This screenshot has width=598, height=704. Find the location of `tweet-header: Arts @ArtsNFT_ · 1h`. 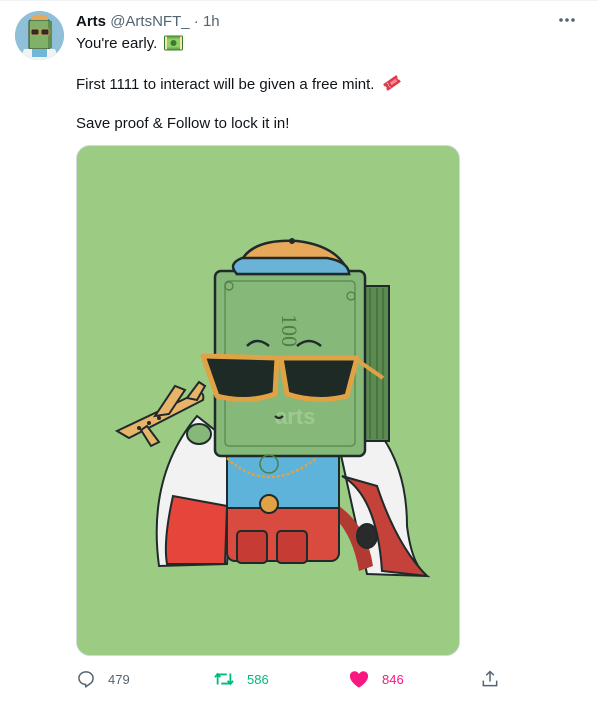

tweet-header: Arts @ArtsNFT_ · 1h is located at coordinates (148, 22).